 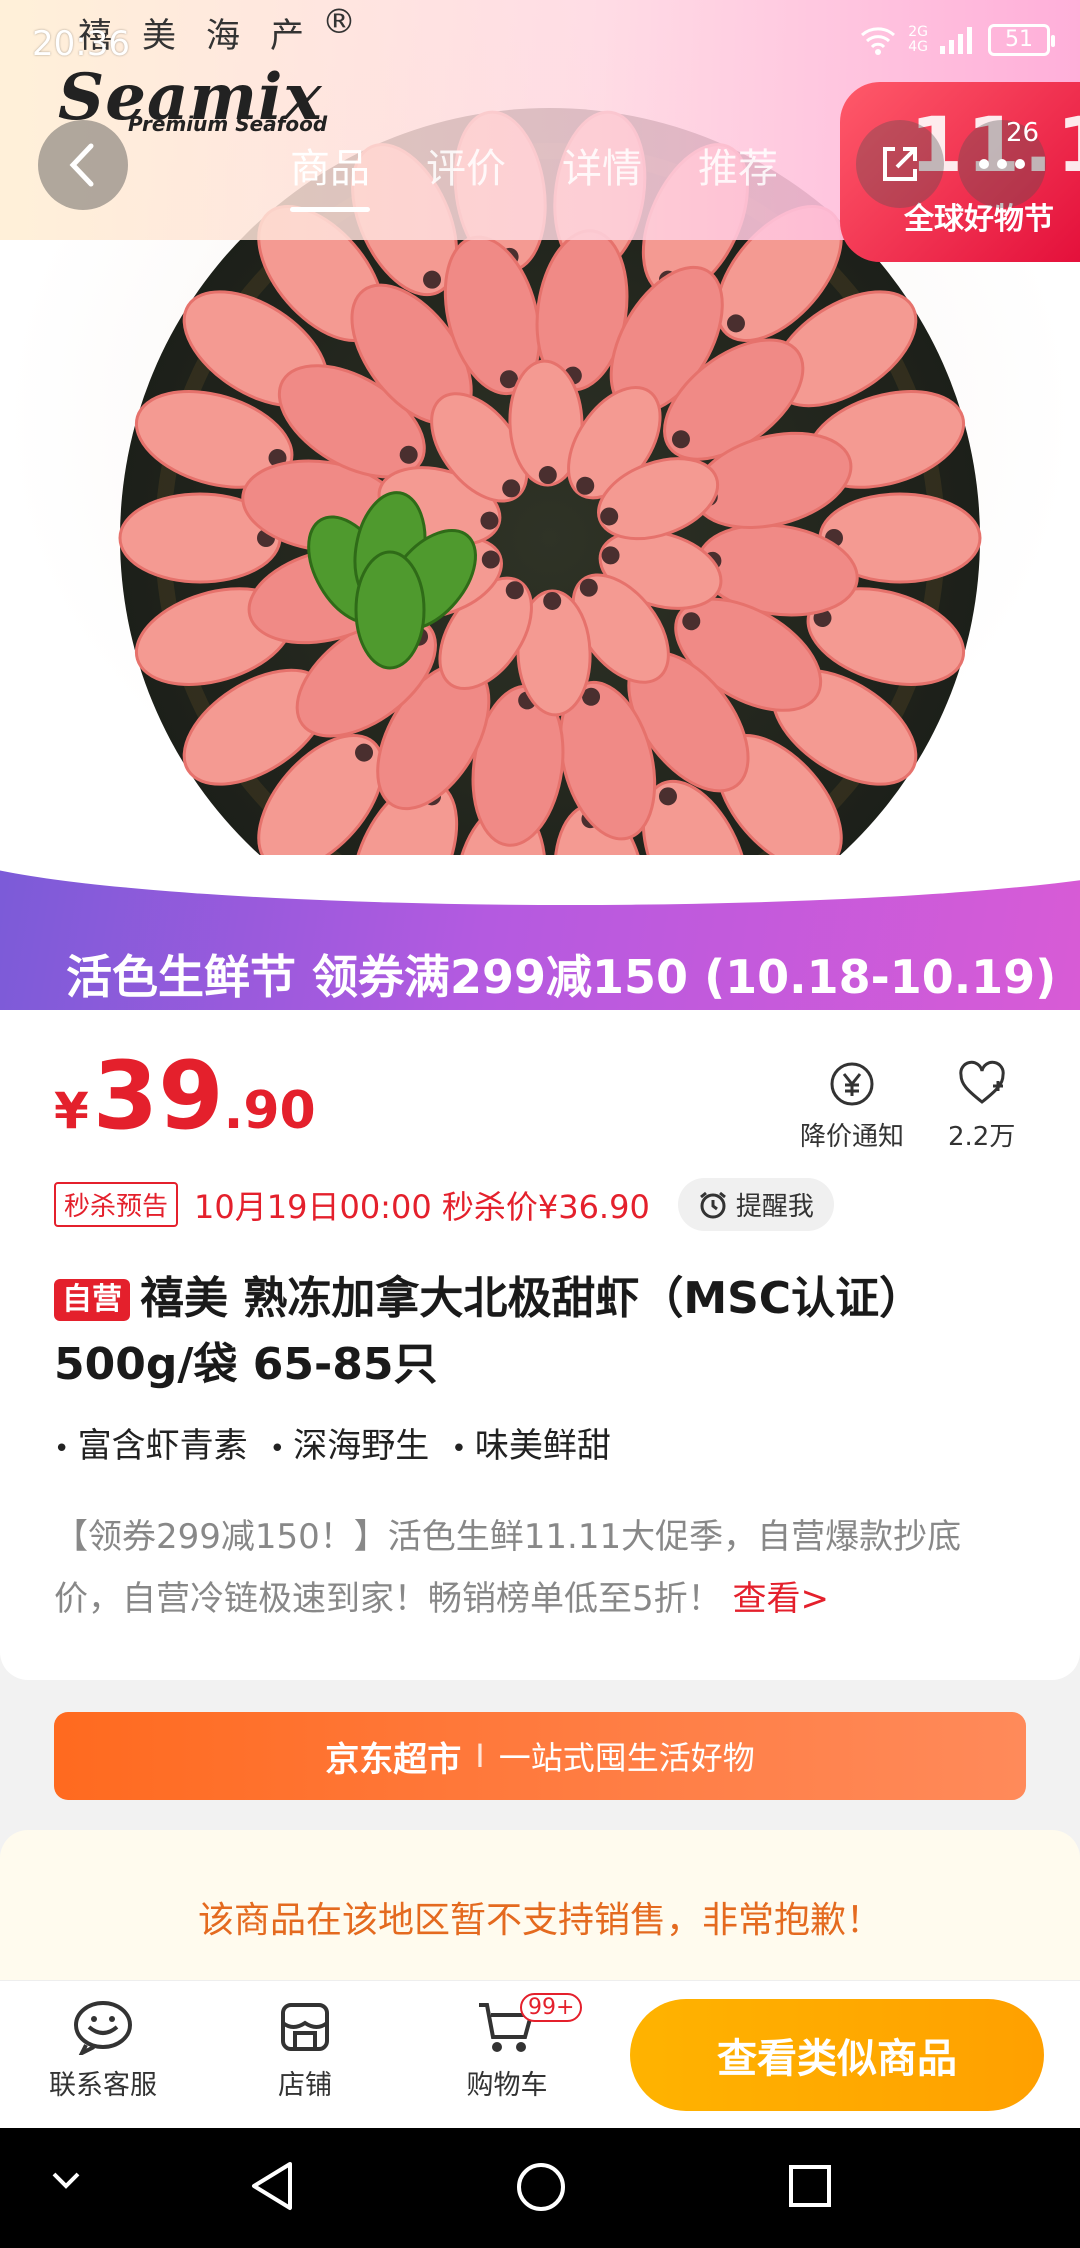 What do you see at coordinates (982, 1137) in the screenshot?
I see `favorite-count: 2.2万` at bounding box center [982, 1137].